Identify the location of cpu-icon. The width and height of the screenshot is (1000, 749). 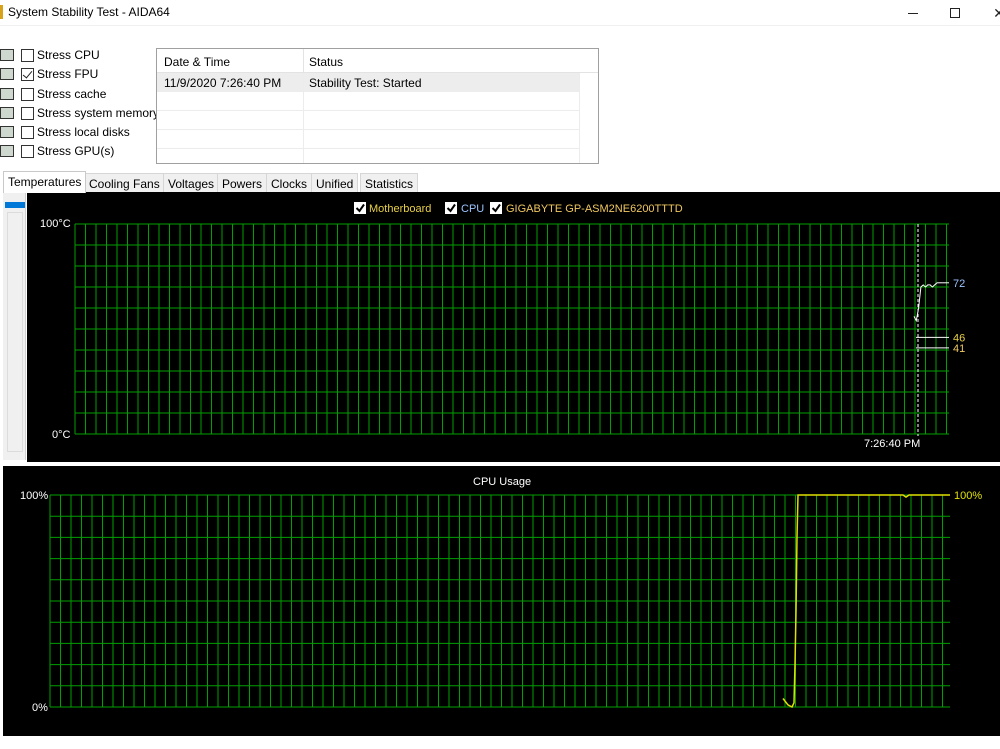
(7, 55).